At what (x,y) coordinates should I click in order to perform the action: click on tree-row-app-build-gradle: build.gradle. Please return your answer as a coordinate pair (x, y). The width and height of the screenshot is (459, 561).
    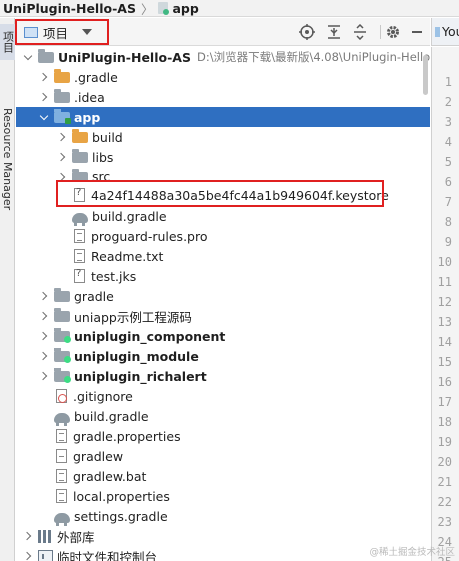
    Looking at the image, I should click on (223, 216).